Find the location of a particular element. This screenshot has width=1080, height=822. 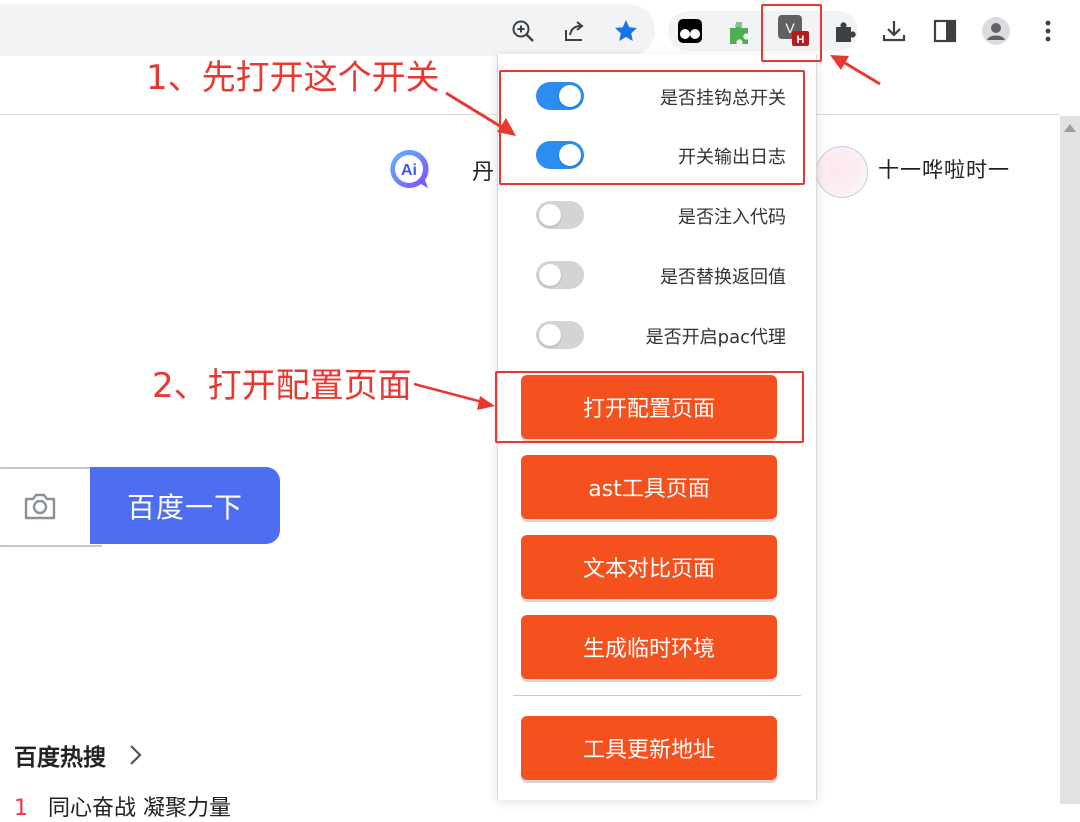

pac-proxy-toggle is located at coordinates (560, 335).